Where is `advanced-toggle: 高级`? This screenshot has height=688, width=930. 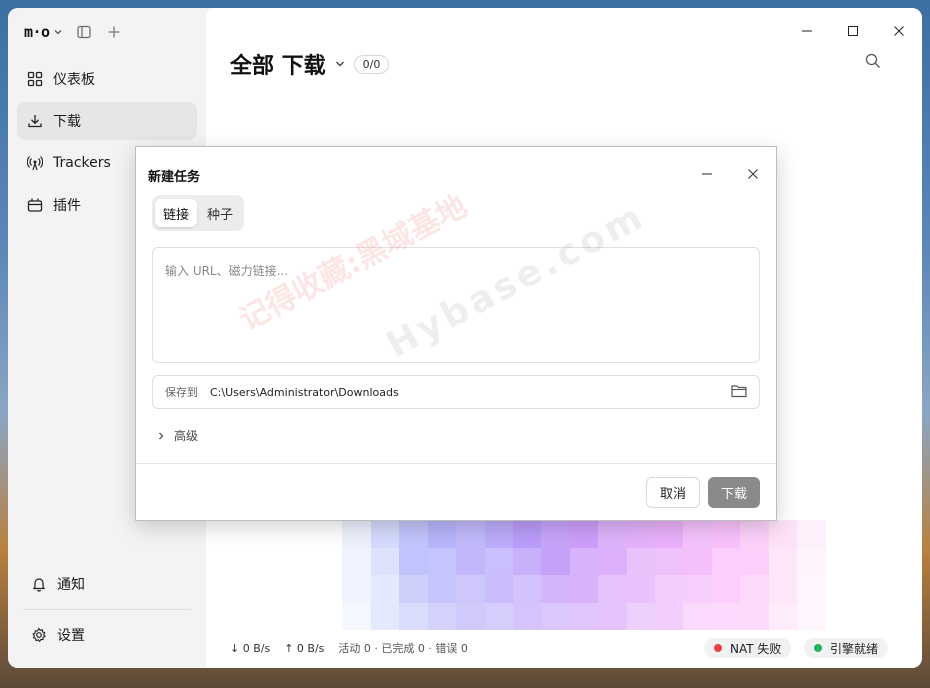 advanced-toggle: 高级 is located at coordinates (177, 435).